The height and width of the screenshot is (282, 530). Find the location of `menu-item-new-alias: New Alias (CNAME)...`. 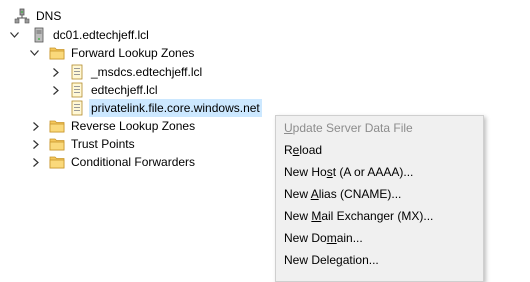

menu-item-new-alias: New Alias (CNAME)... is located at coordinates (342, 194).